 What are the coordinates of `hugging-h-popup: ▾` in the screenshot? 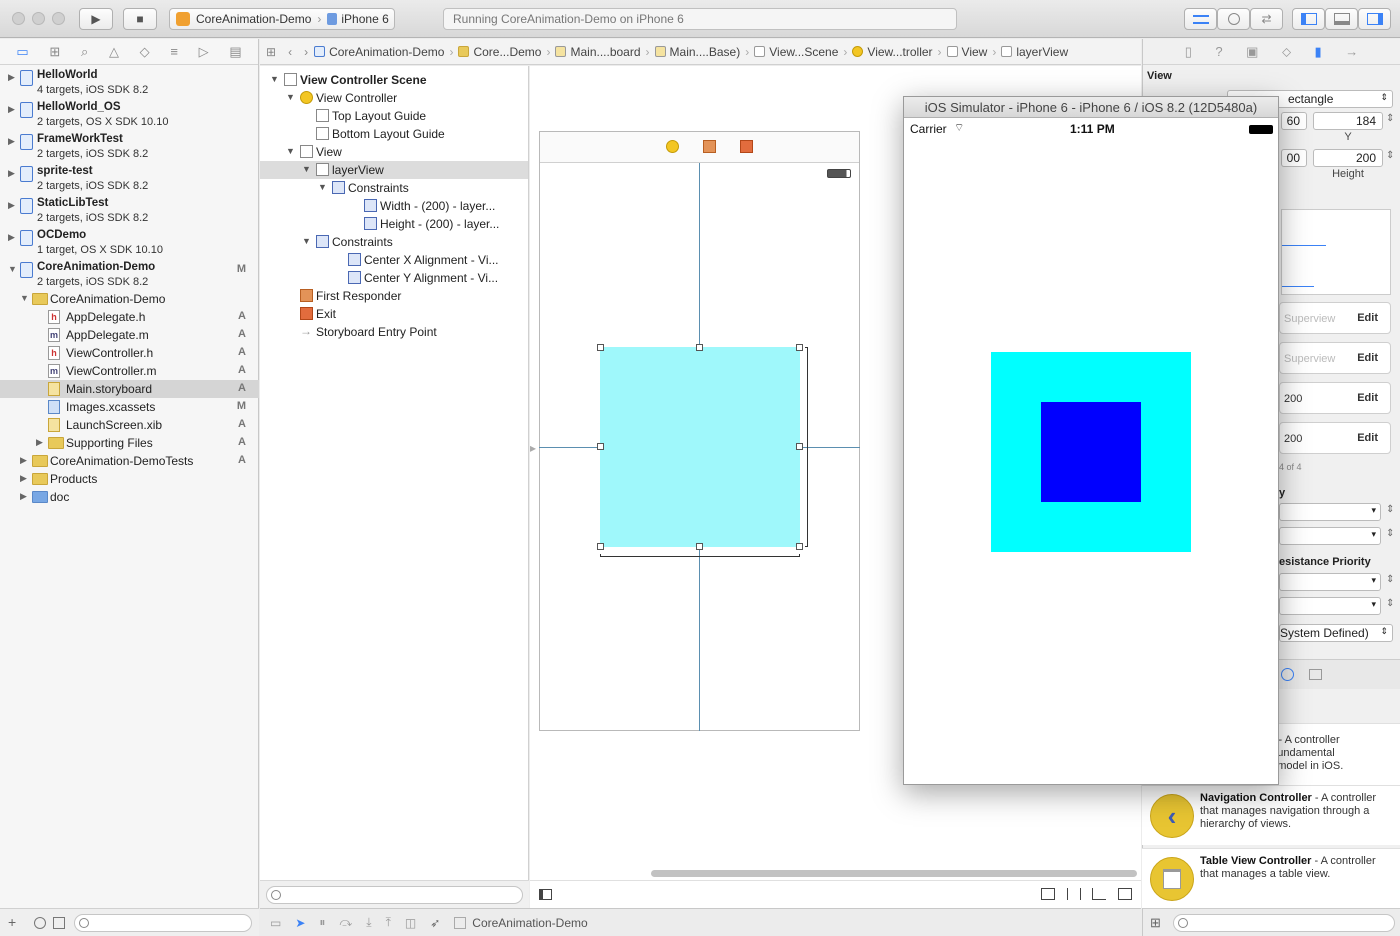 It's located at (1330, 512).